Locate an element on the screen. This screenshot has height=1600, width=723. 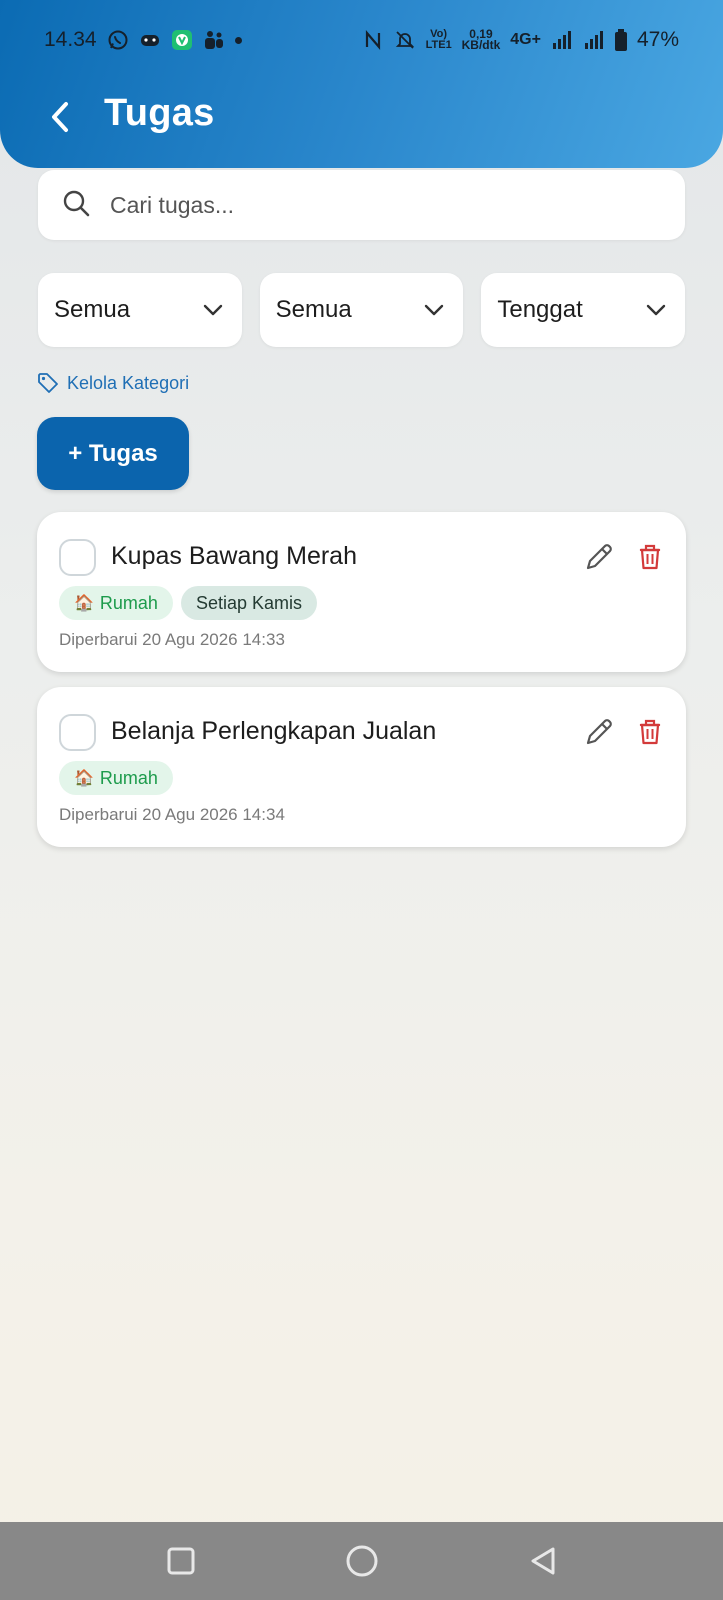
back-nav-button is located at coordinates (543, 1561).